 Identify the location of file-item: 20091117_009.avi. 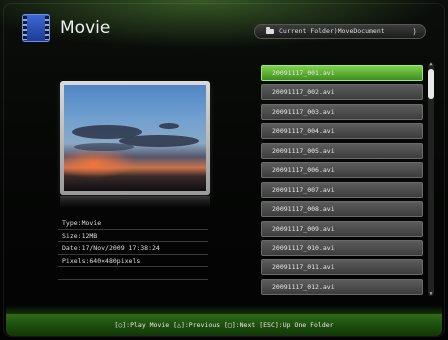
(342, 228).